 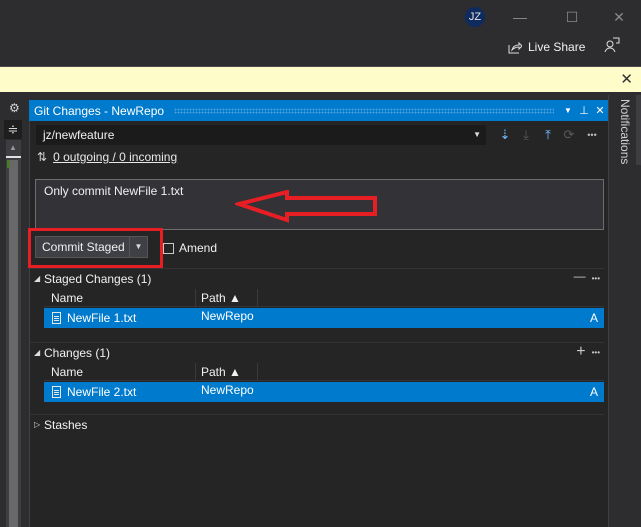 I want to click on title-bar, so click(x=320, y=33).